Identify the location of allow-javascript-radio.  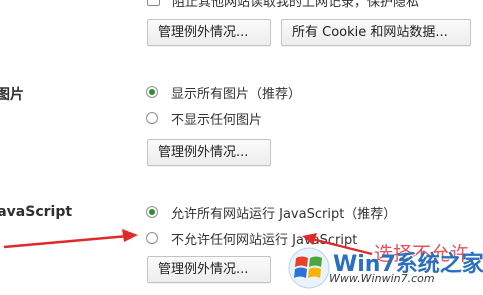
(152, 212).